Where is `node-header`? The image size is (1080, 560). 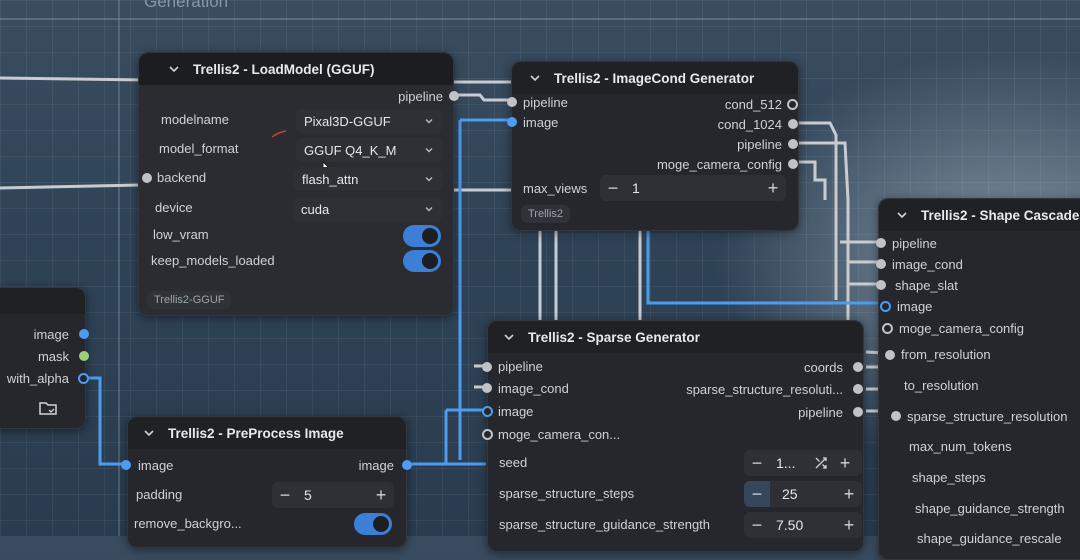
node-header is located at coordinates (42, 301).